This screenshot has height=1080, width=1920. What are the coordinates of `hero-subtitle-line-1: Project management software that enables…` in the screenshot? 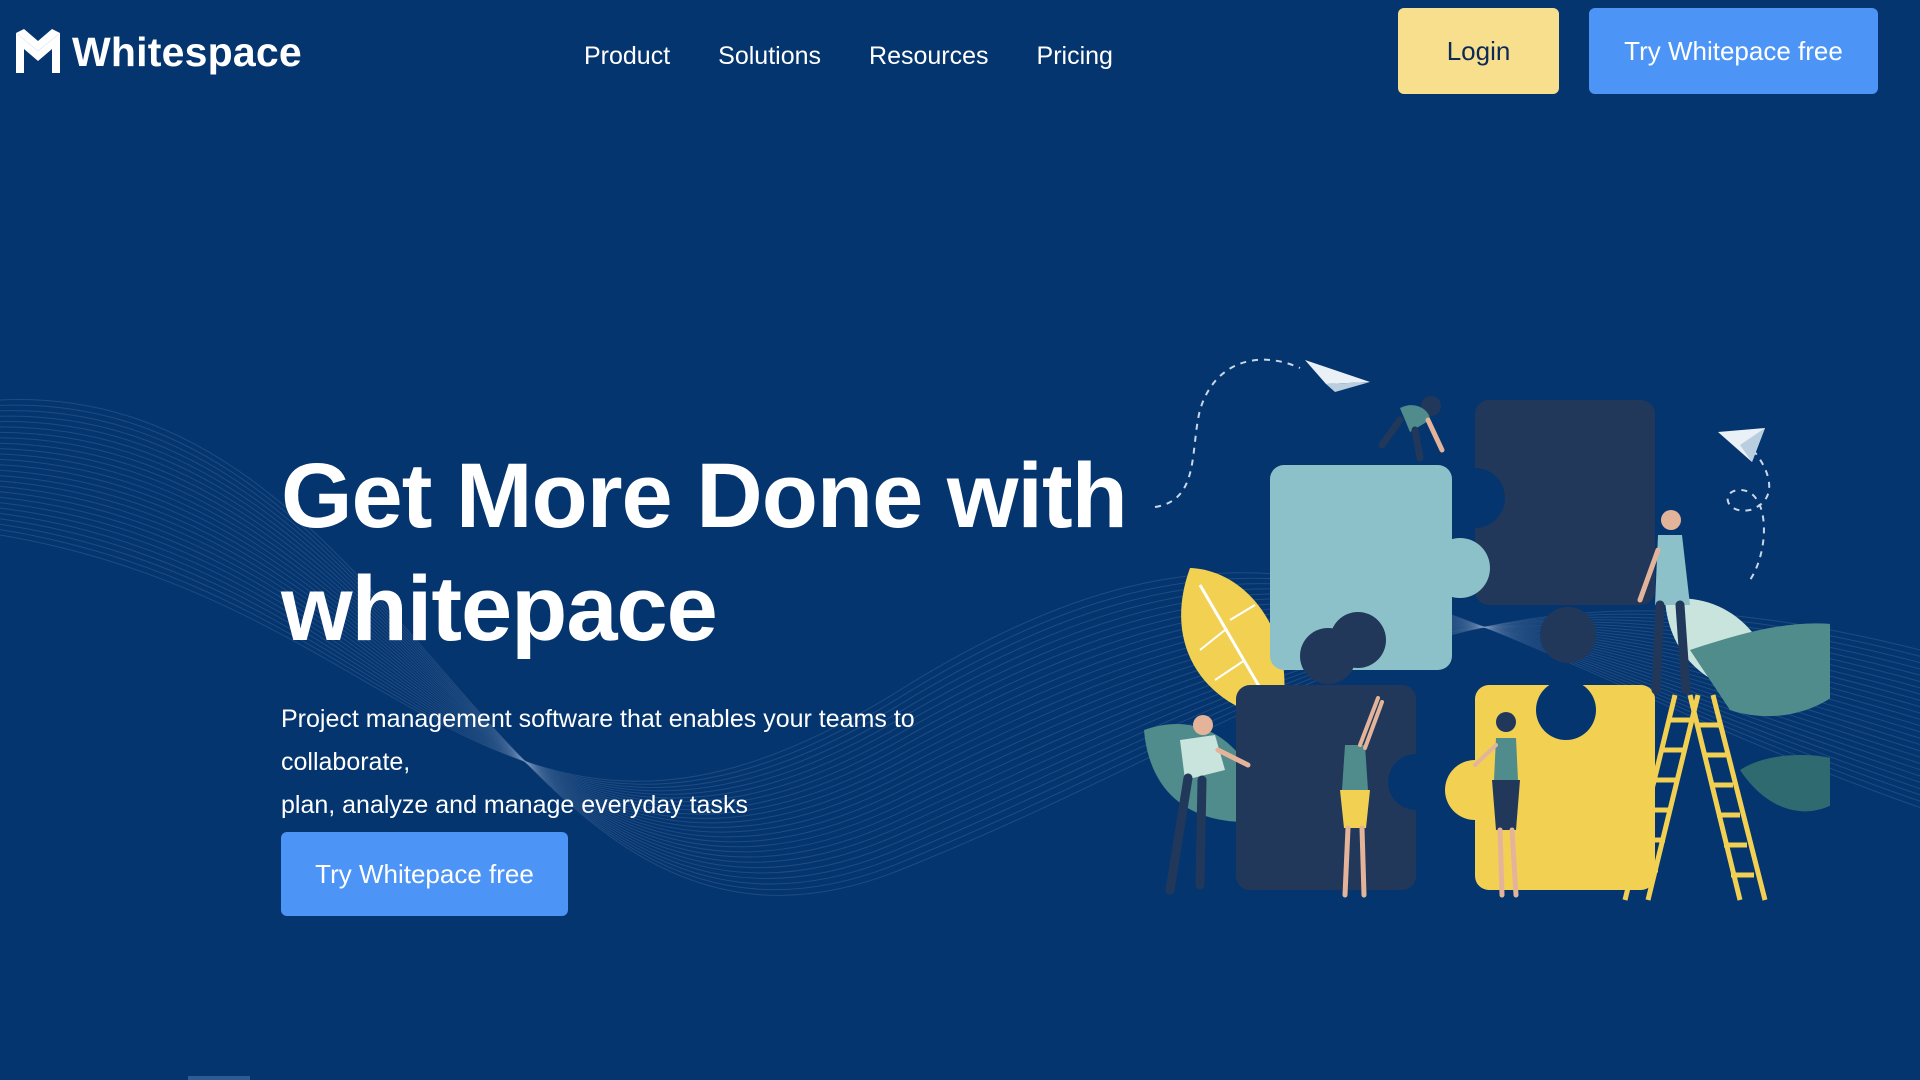 It's located at (598, 740).